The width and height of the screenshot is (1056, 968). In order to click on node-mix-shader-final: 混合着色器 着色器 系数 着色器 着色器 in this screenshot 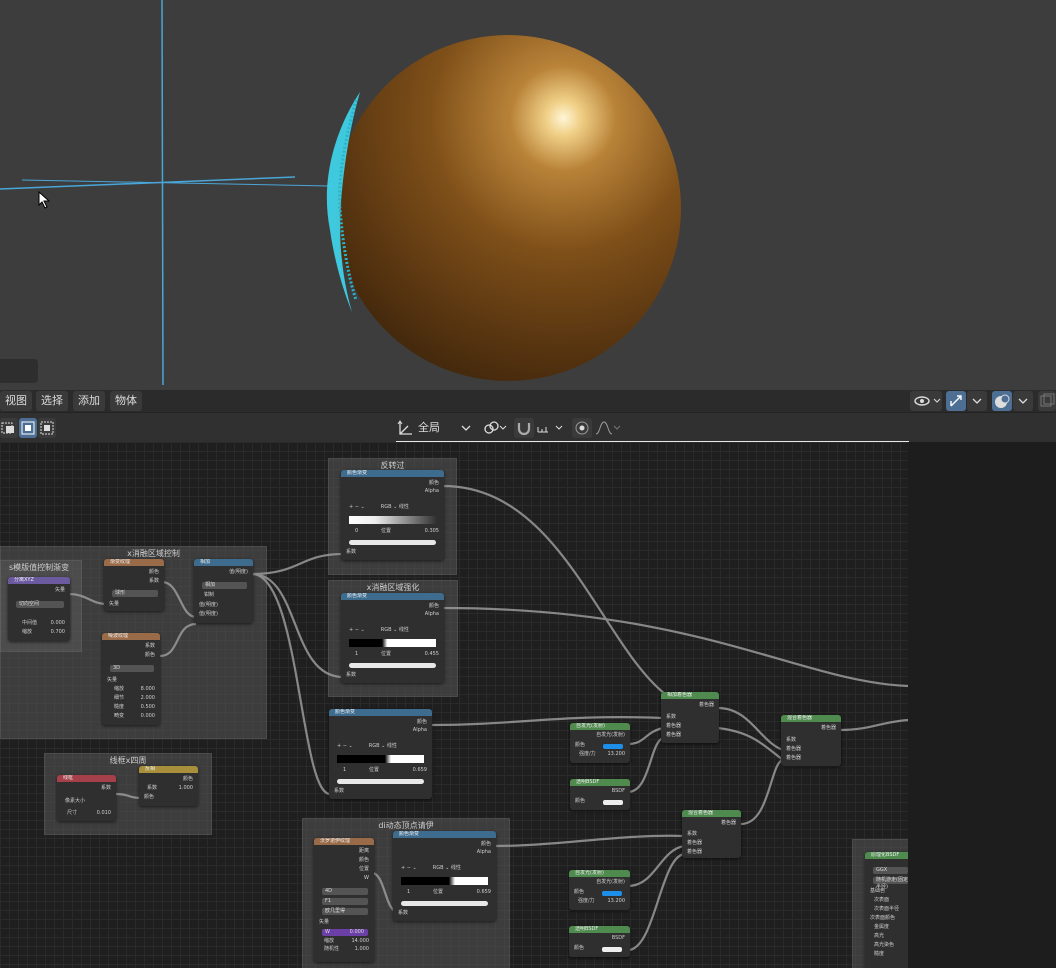, I will do `click(811, 740)`.